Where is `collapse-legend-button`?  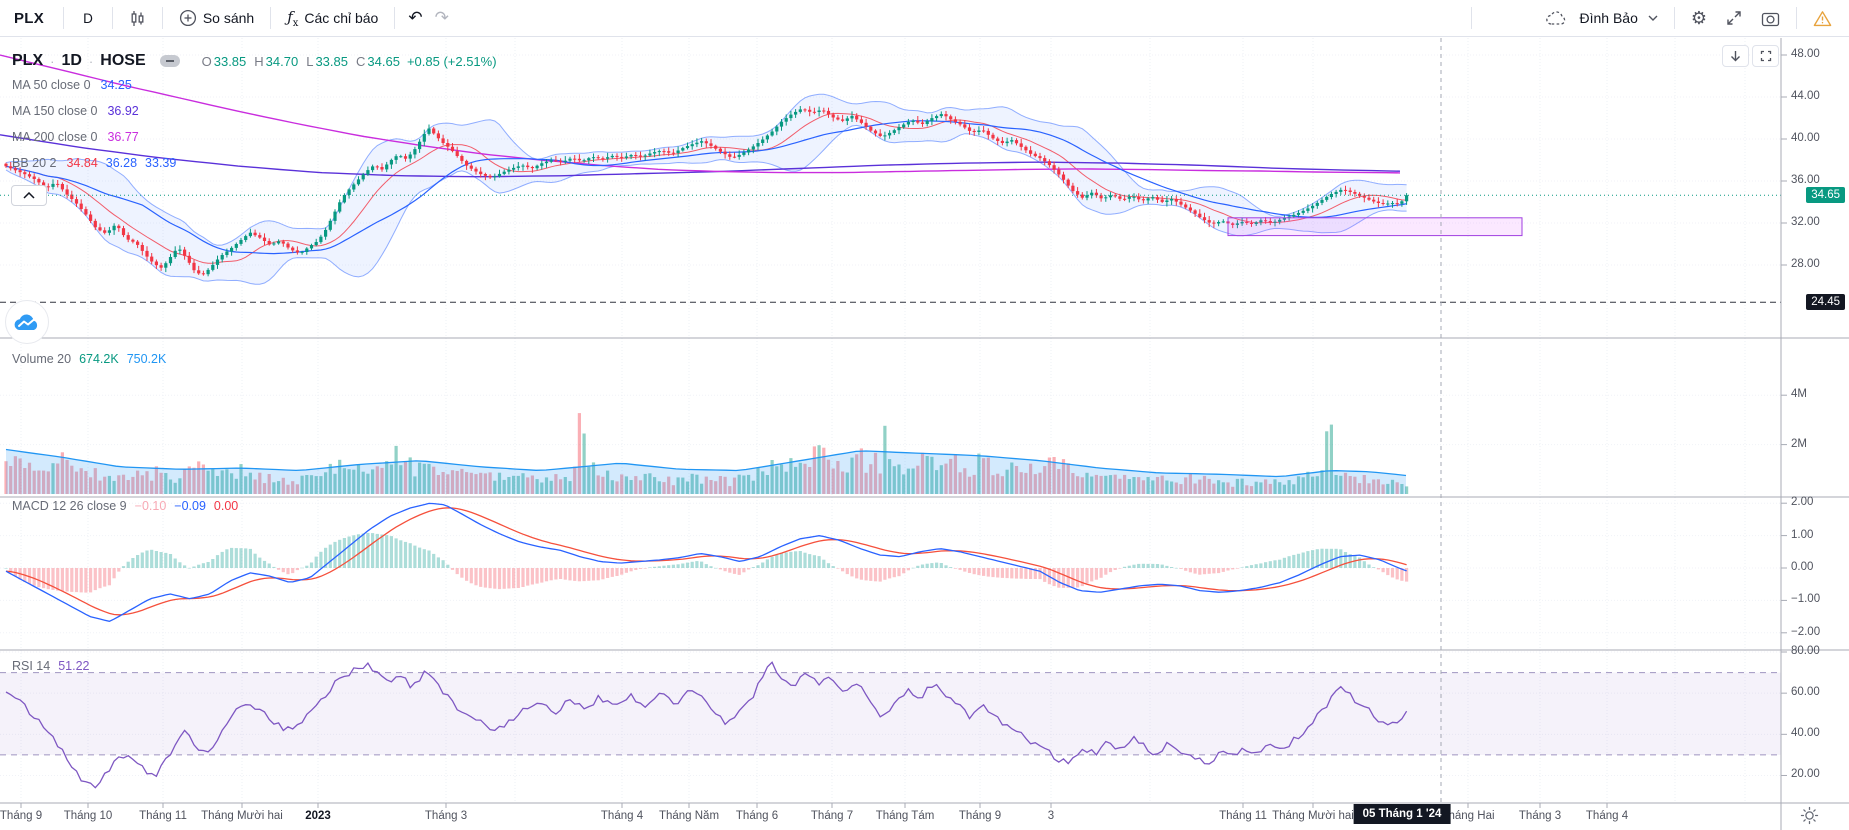 collapse-legend-button is located at coordinates (29, 195).